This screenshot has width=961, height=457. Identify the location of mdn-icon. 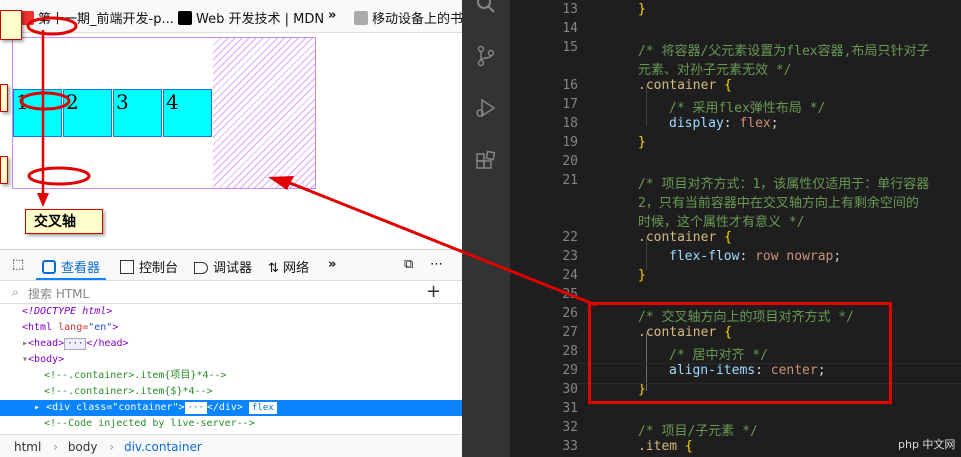
(185, 18).